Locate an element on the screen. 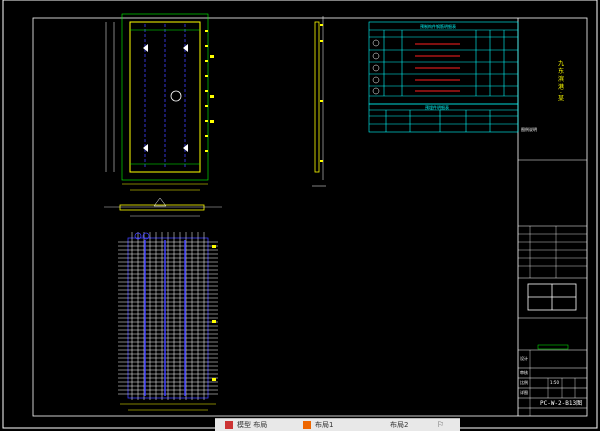 Image resolution: width=600 pixels, height=431 pixels. rebar-shapes is located at coordinates (437, 67).